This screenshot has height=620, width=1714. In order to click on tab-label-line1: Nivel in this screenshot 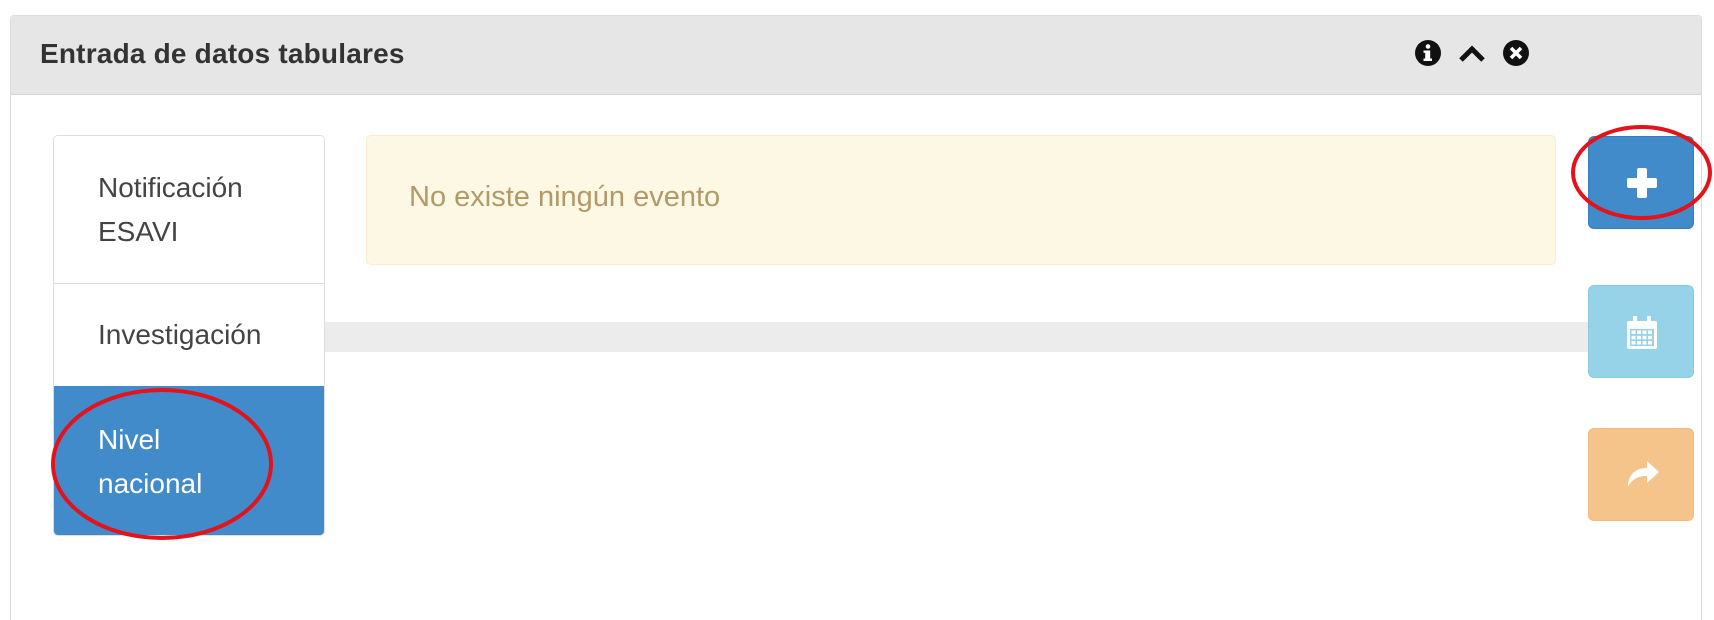, I will do `click(129, 439)`.